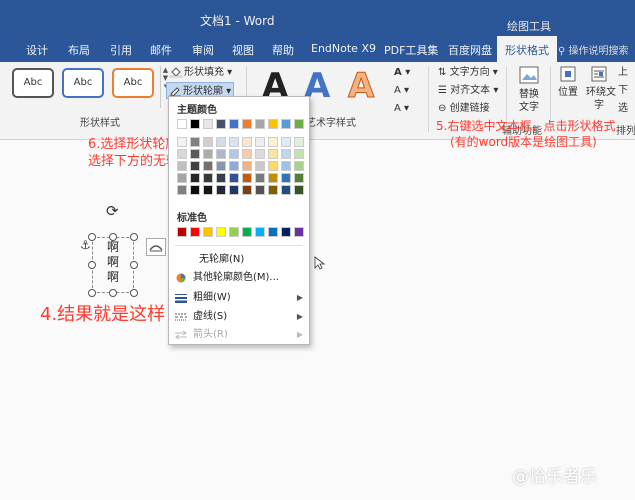 This screenshot has width=635, height=500. I want to click on tab-endnote: EndNote X9, so click(343, 48).